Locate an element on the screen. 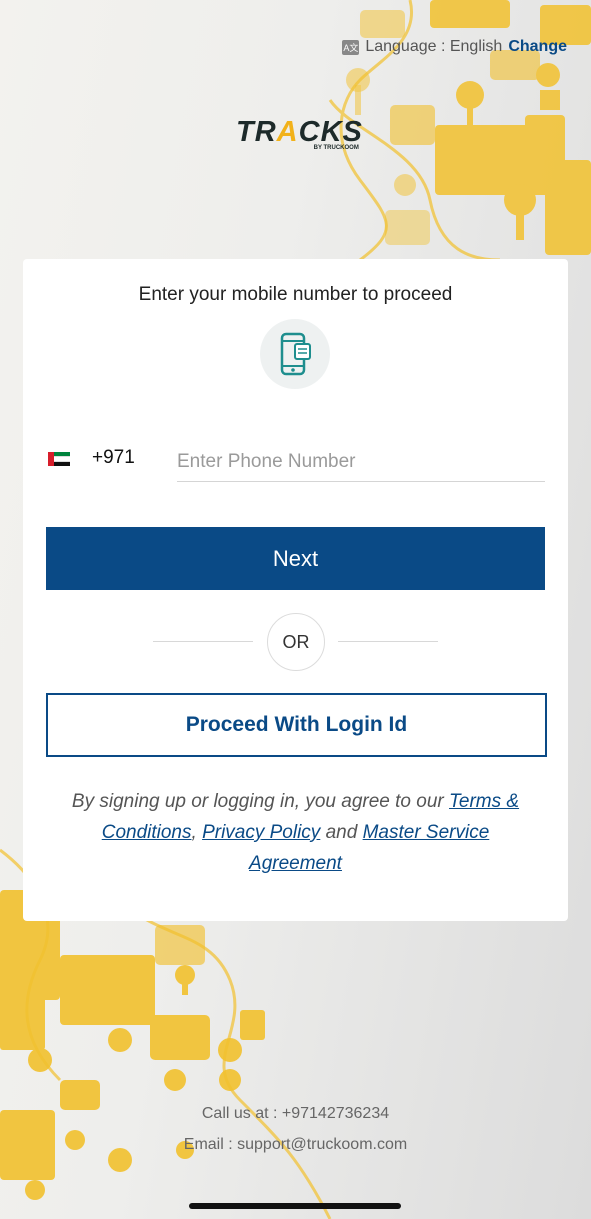 This screenshot has width=591, height=1219. terms-comma: , is located at coordinates (194, 832).